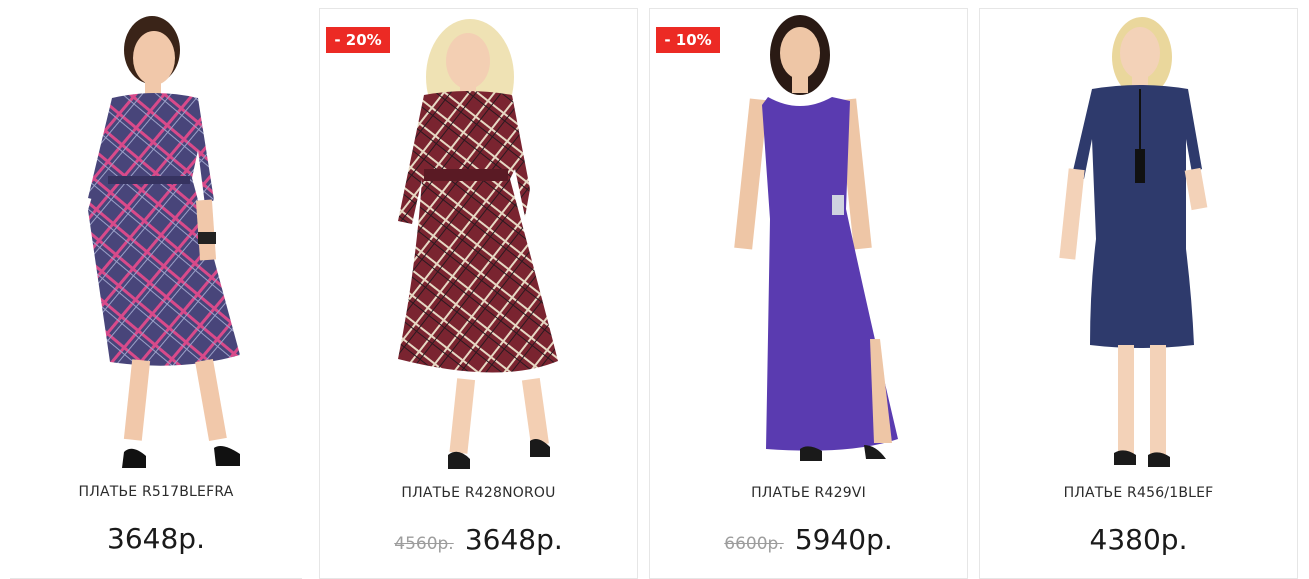 Image resolution: width=1309 pixels, height=579 pixels. Describe the element at coordinates (843, 539) in the screenshot. I see `product-price: 5940р.` at that location.